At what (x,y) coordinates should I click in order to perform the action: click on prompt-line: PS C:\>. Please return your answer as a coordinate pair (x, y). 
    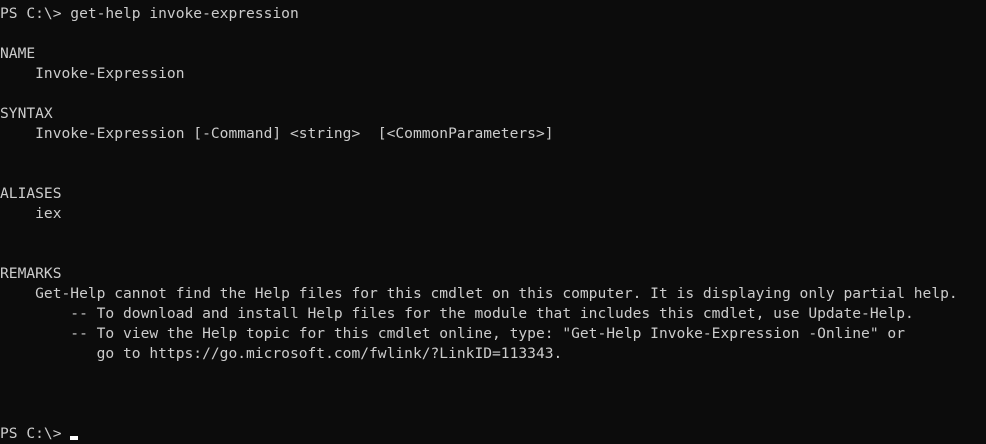
    Looking at the image, I should click on (39, 434).